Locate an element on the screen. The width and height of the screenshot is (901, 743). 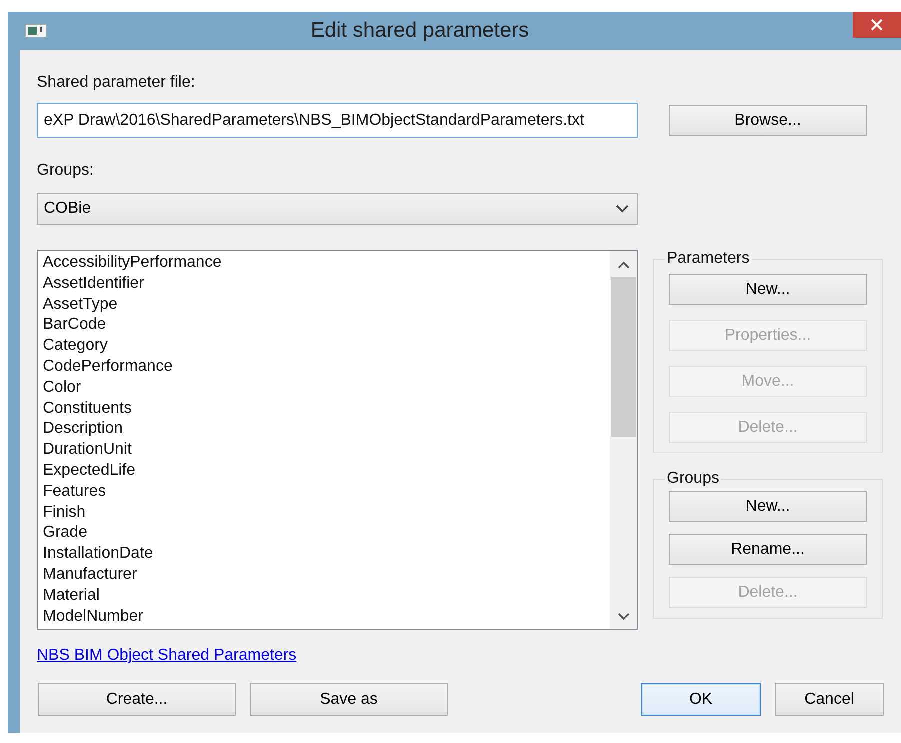
list-item: Manufacturer is located at coordinates (326, 575).